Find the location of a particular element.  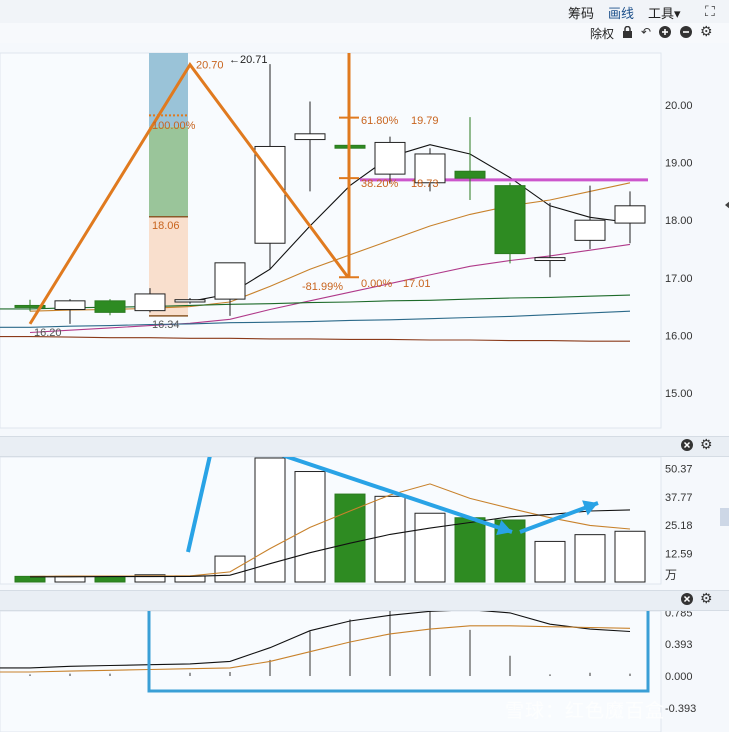

volume-panel-header: ⚙ is located at coordinates (364, 446).